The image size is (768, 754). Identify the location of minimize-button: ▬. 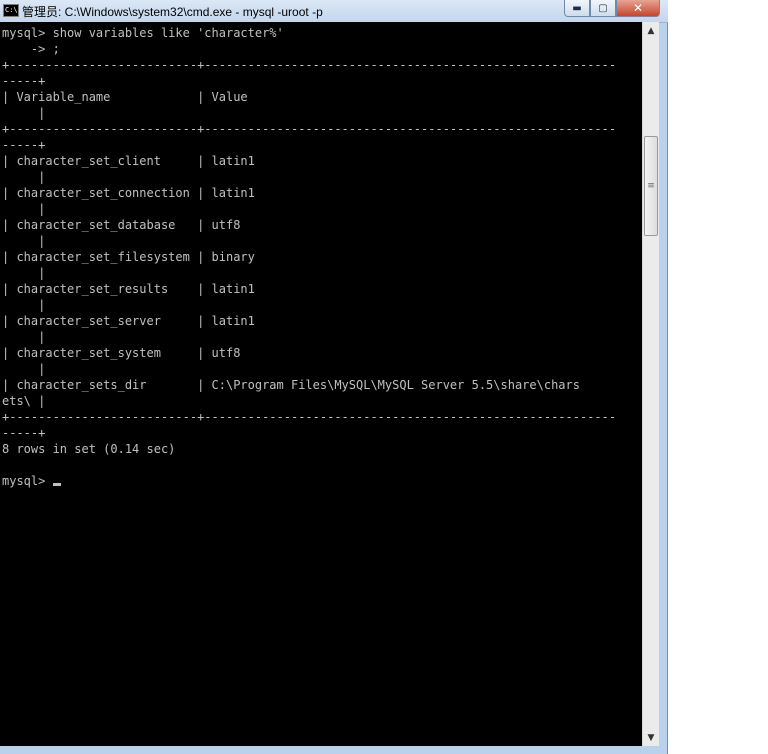
(577, 8).